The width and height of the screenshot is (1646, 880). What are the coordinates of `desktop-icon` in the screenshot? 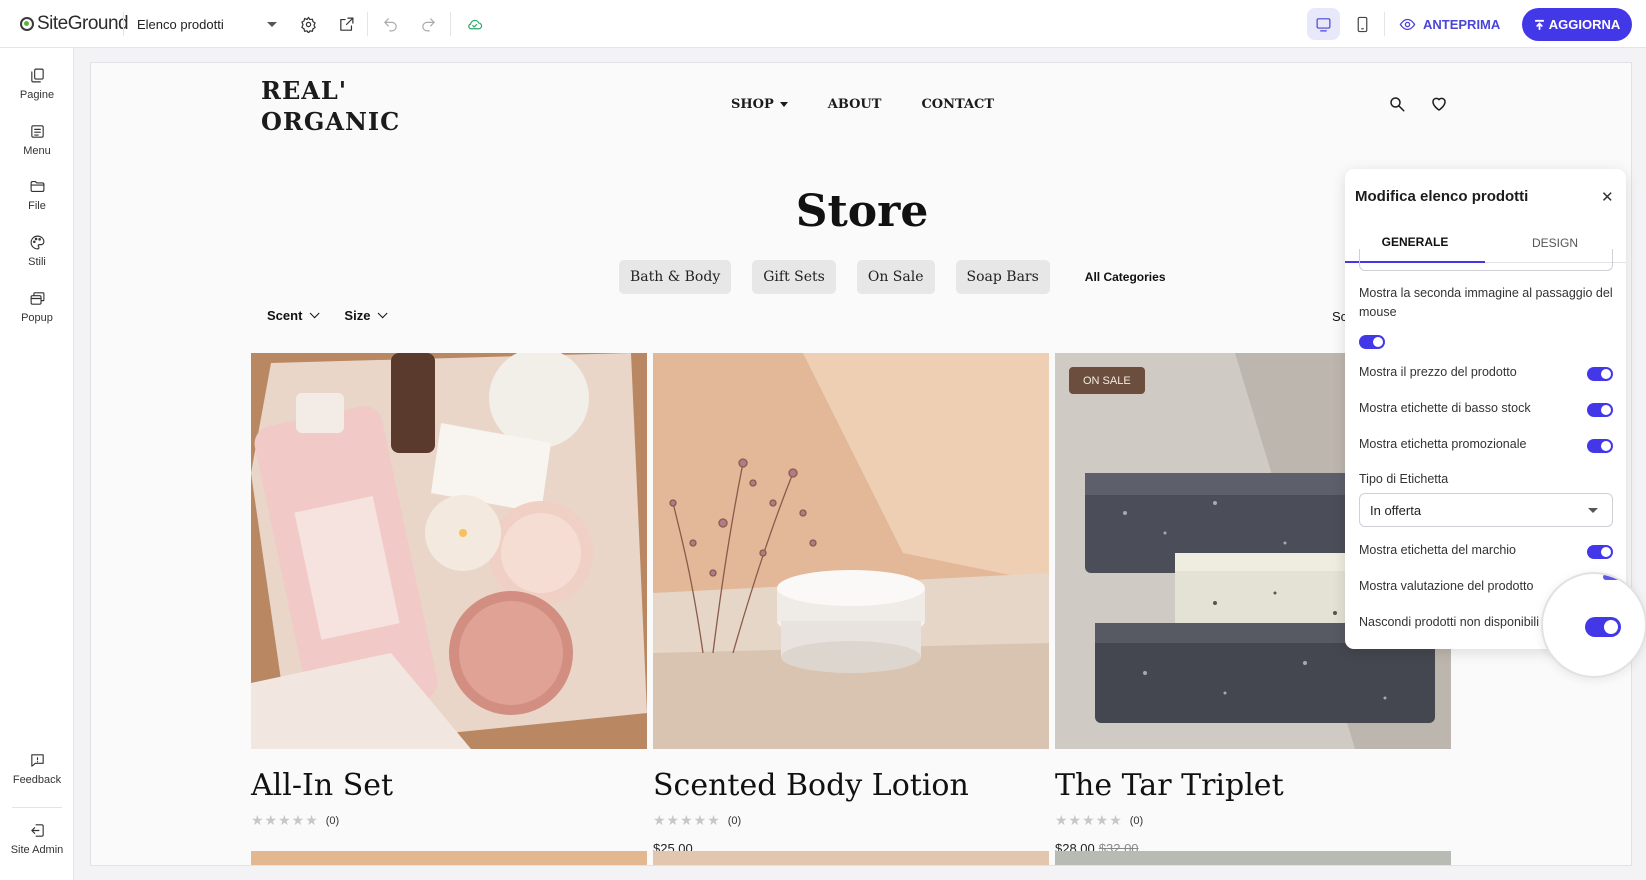 It's located at (1323, 24).